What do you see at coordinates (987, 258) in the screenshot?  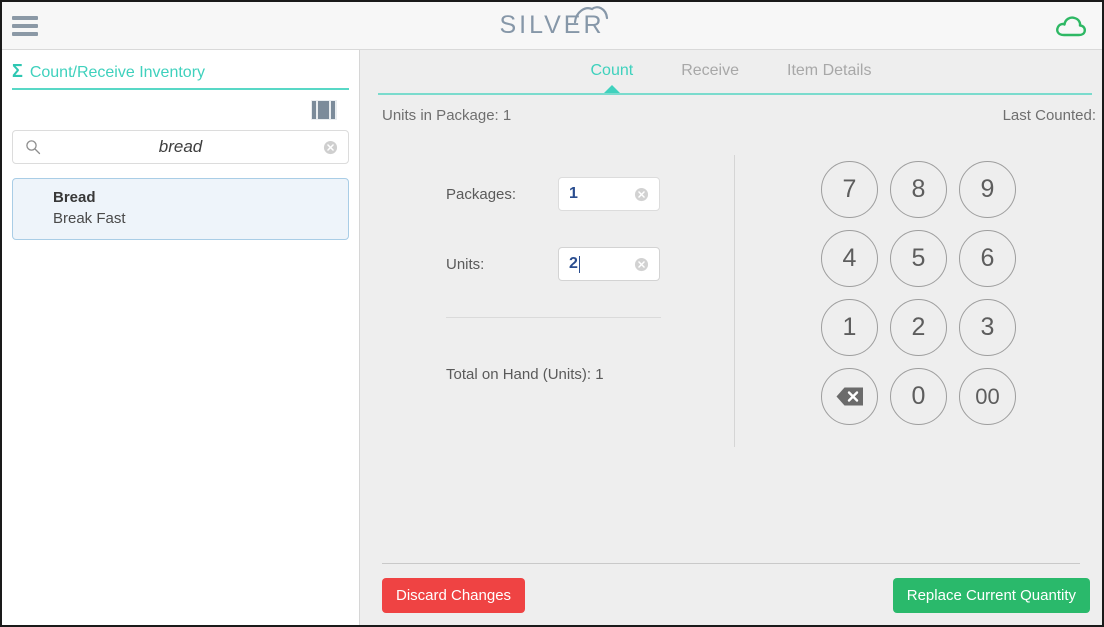 I see `key-6: 6` at bounding box center [987, 258].